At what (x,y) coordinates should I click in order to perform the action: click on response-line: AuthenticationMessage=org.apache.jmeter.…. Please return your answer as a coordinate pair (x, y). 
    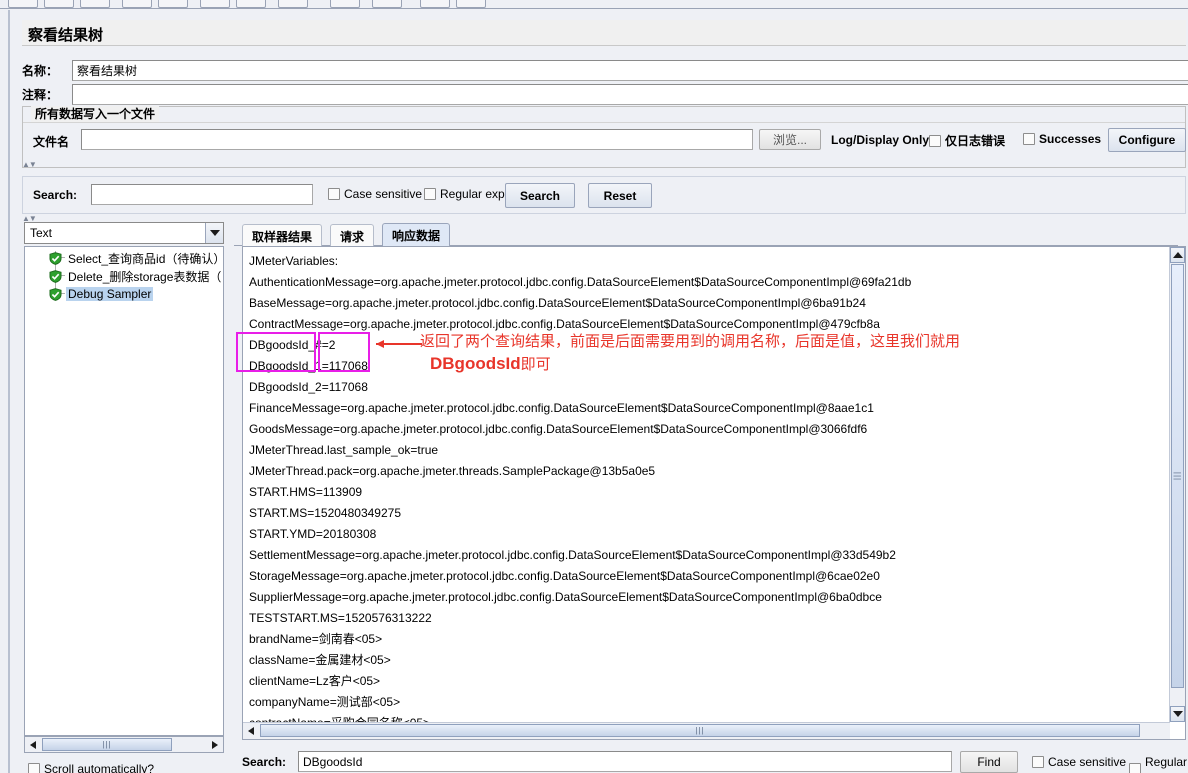
    Looking at the image, I should click on (580, 282).